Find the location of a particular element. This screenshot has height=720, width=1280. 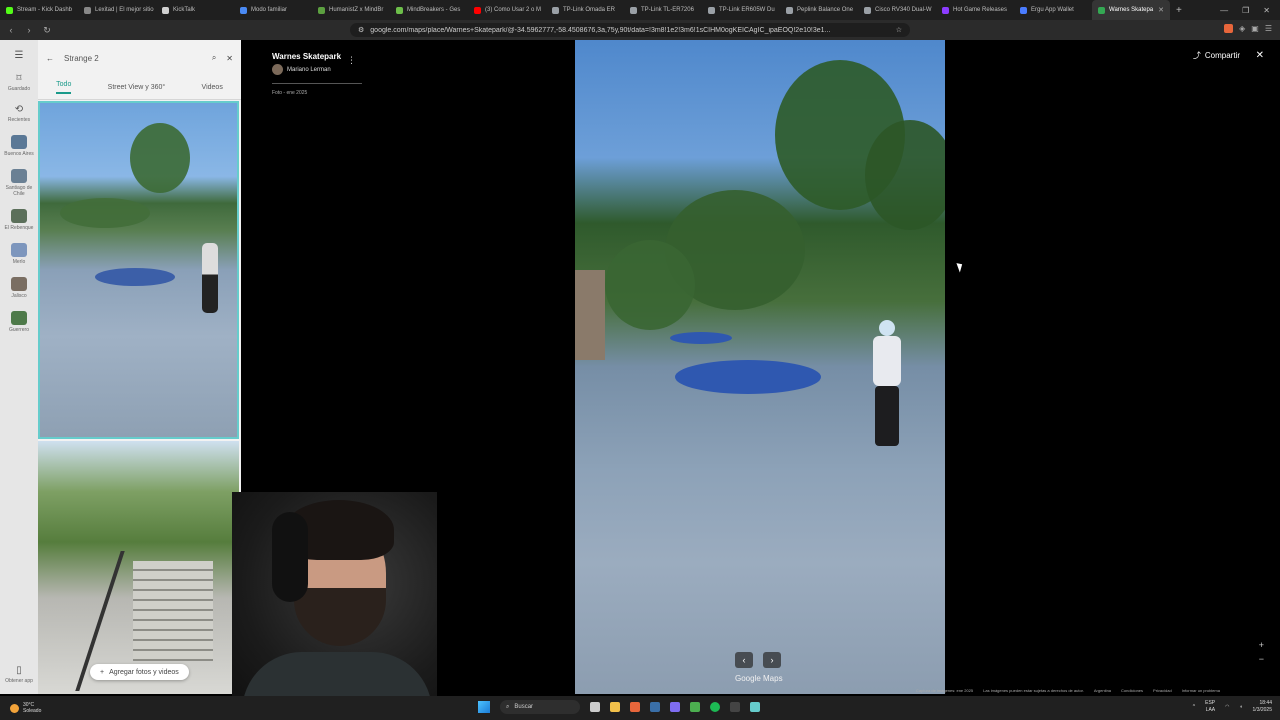

restore-icon: ❐ is located at coordinates (1245, 10).